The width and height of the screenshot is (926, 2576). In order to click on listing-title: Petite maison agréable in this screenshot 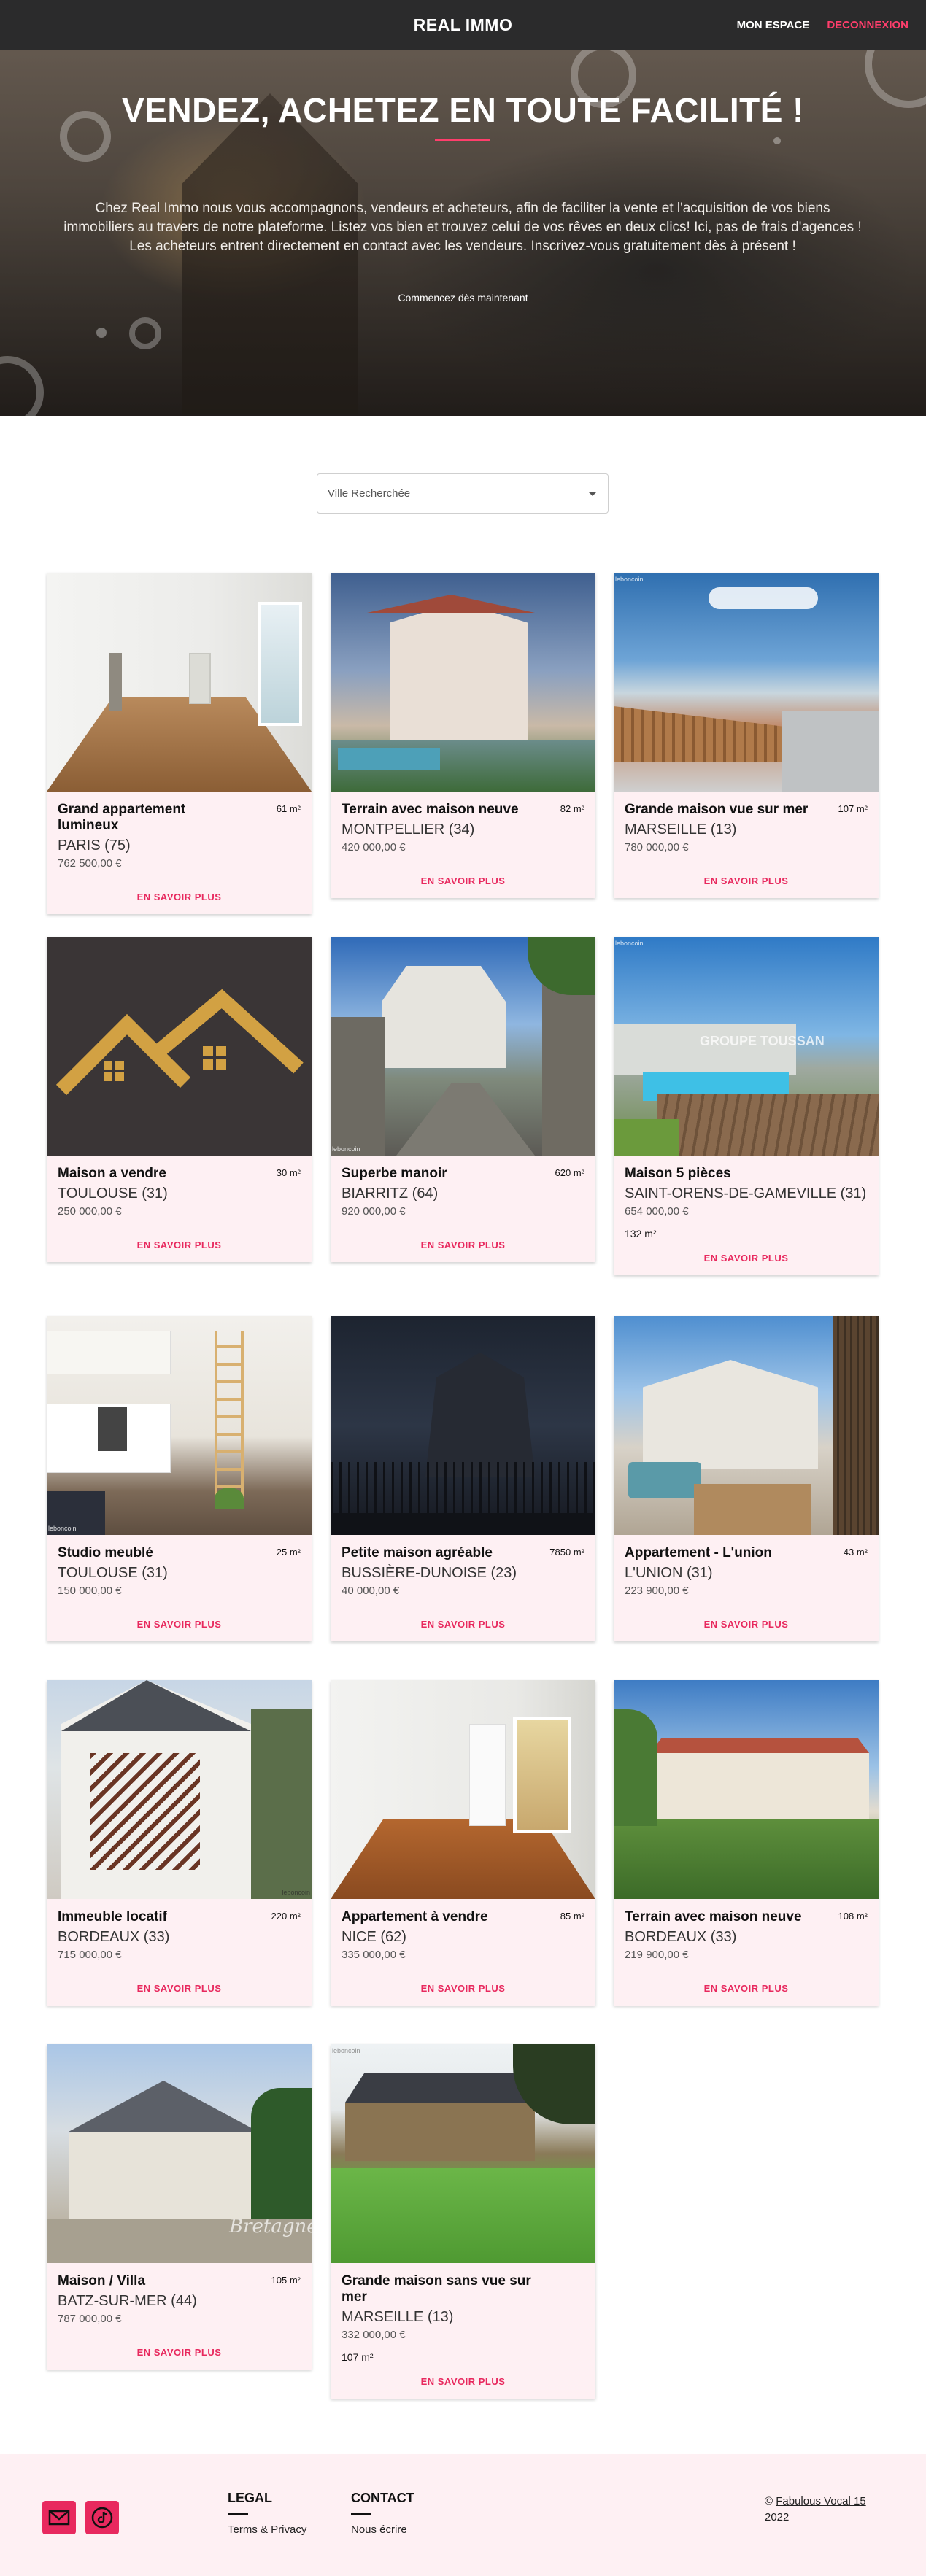, I will do `click(417, 1552)`.